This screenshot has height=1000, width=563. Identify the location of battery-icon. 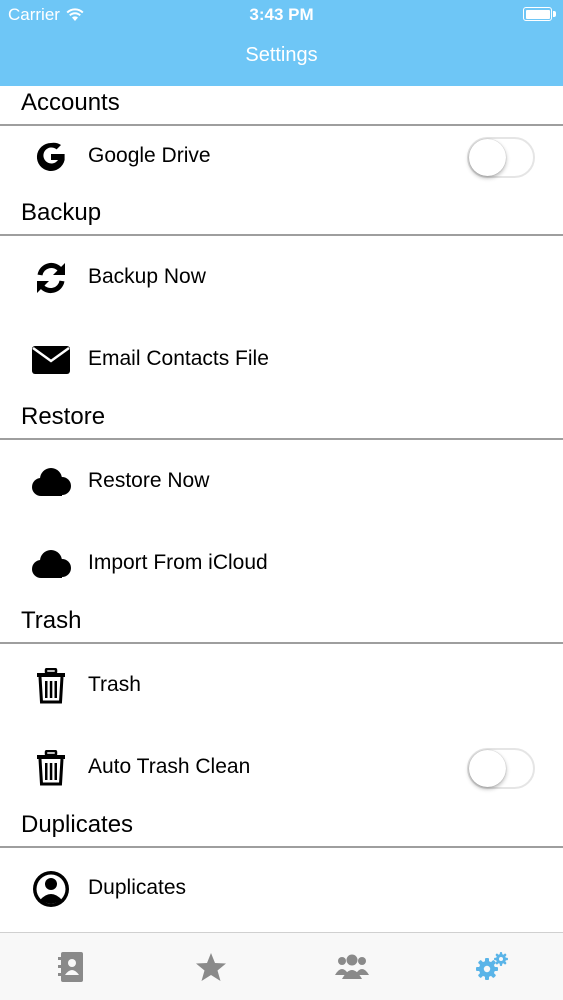
(539, 14).